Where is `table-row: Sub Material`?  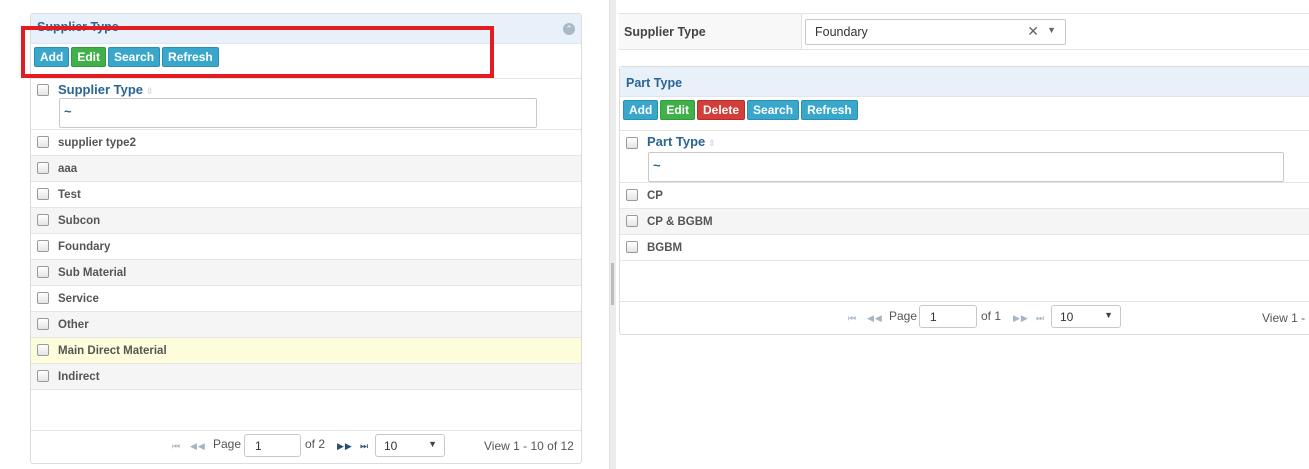
table-row: Sub Material is located at coordinates (306, 273).